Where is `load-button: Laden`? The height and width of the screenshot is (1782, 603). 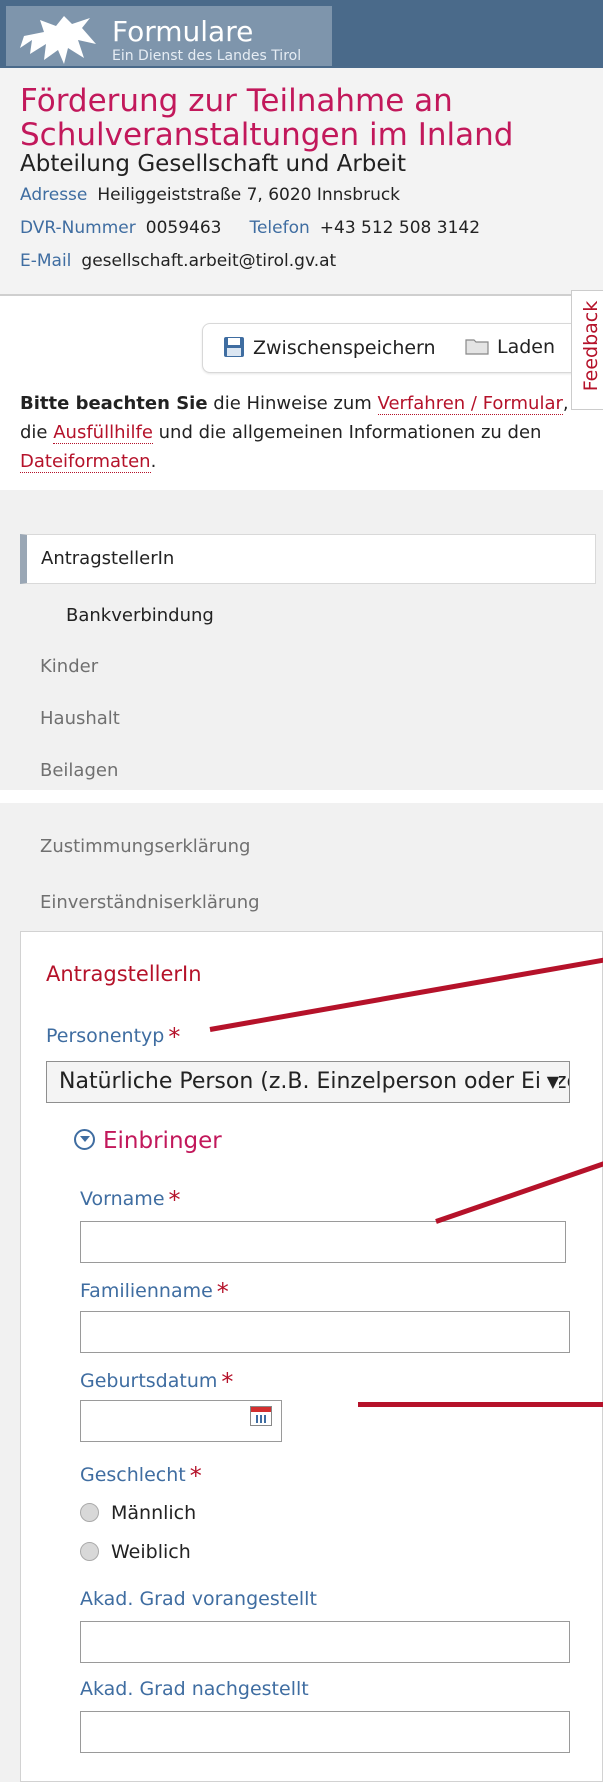
load-button: Laden is located at coordinates (510, 347).